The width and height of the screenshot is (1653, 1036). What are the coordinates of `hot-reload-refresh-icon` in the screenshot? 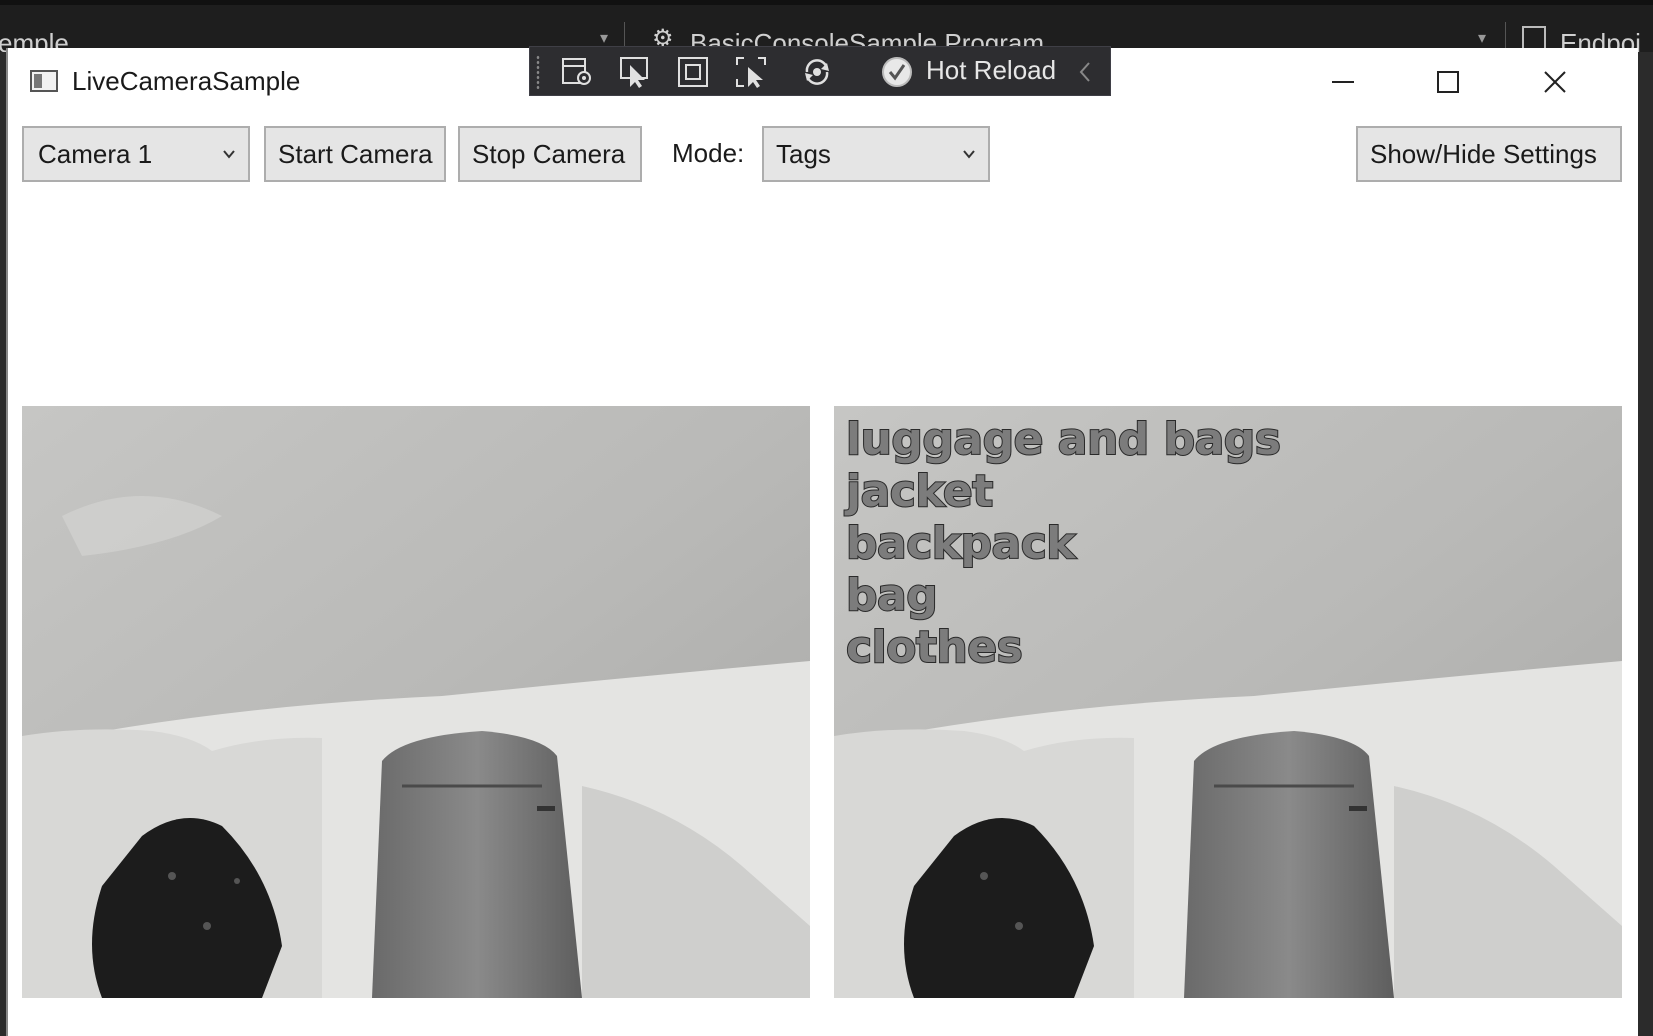 It's located at (817, 72).